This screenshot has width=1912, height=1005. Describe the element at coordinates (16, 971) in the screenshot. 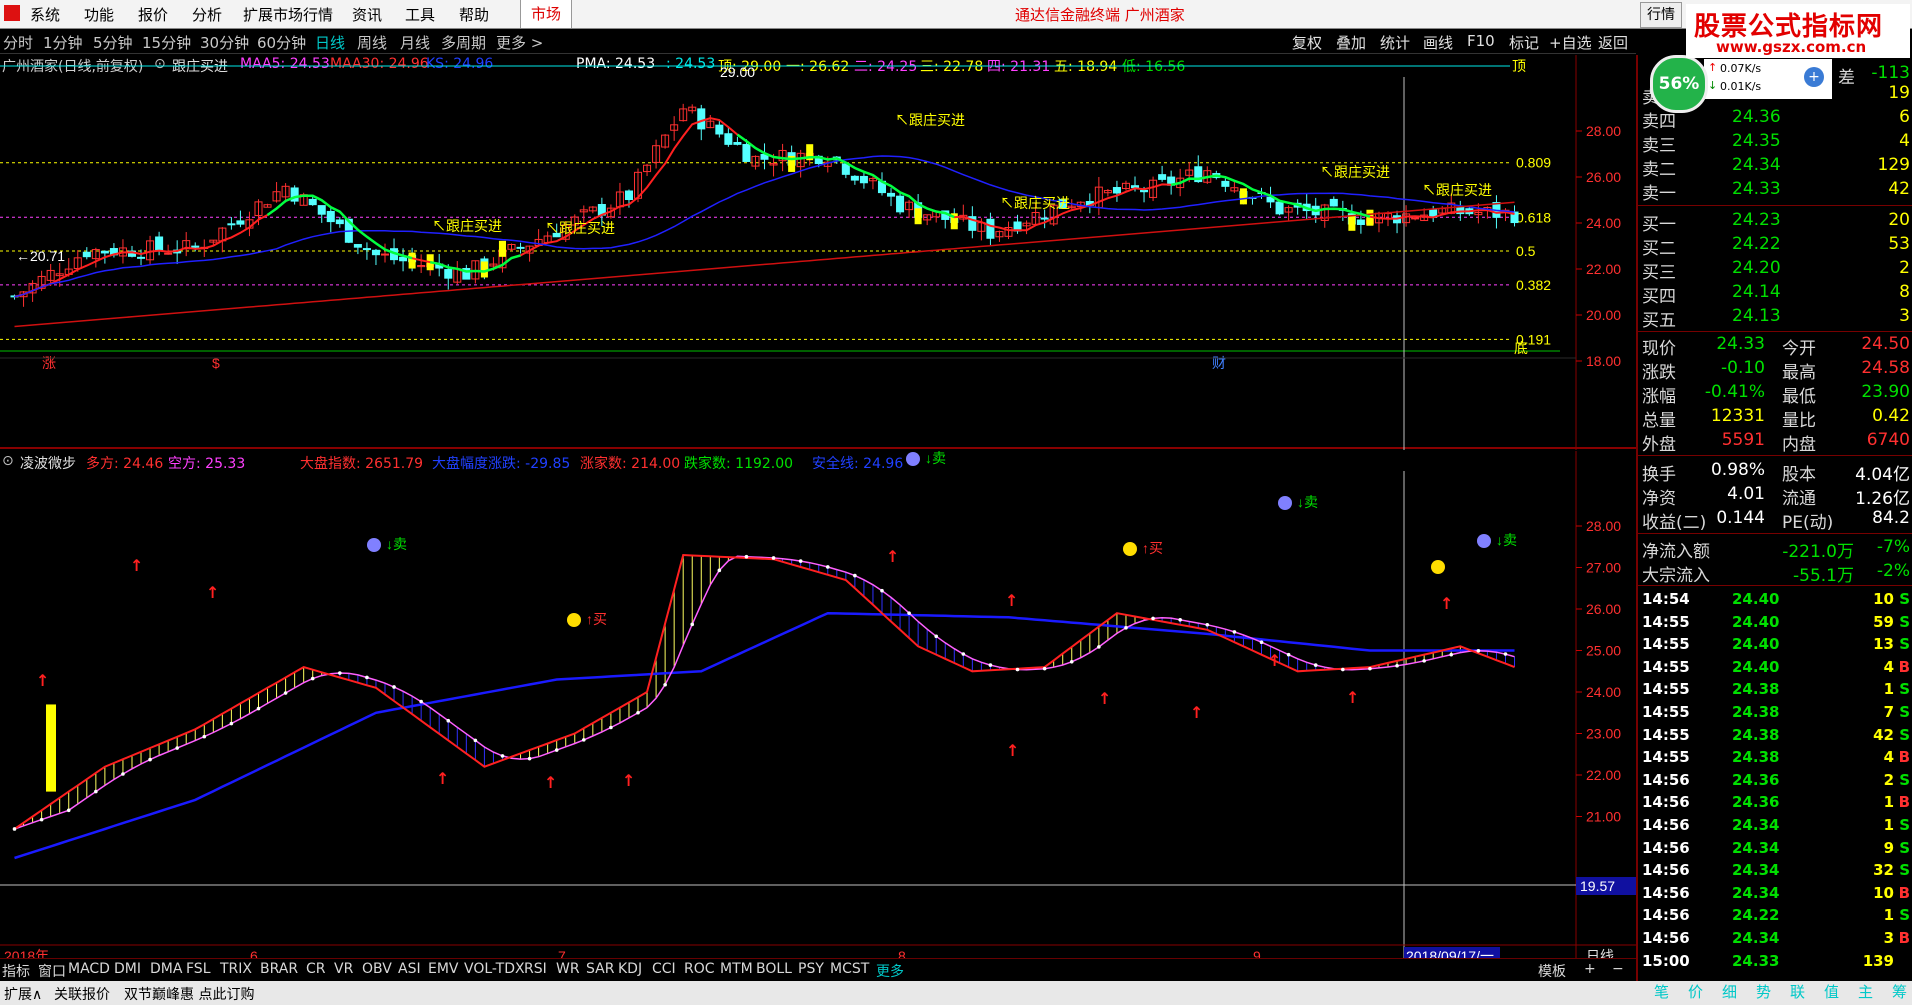

I see `indicator-tab-0: 指标` at that location.